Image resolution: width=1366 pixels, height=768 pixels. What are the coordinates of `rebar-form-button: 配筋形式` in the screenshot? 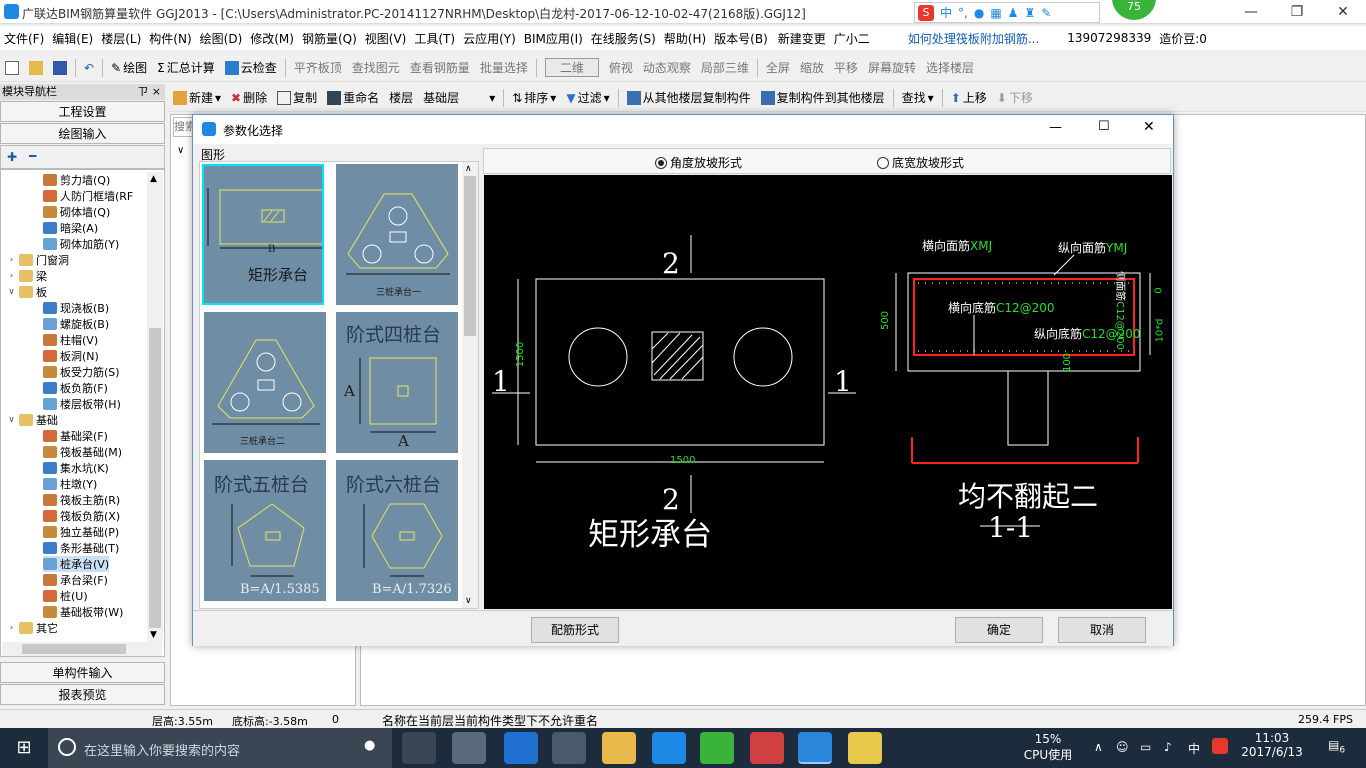 It's located at (575, 630).